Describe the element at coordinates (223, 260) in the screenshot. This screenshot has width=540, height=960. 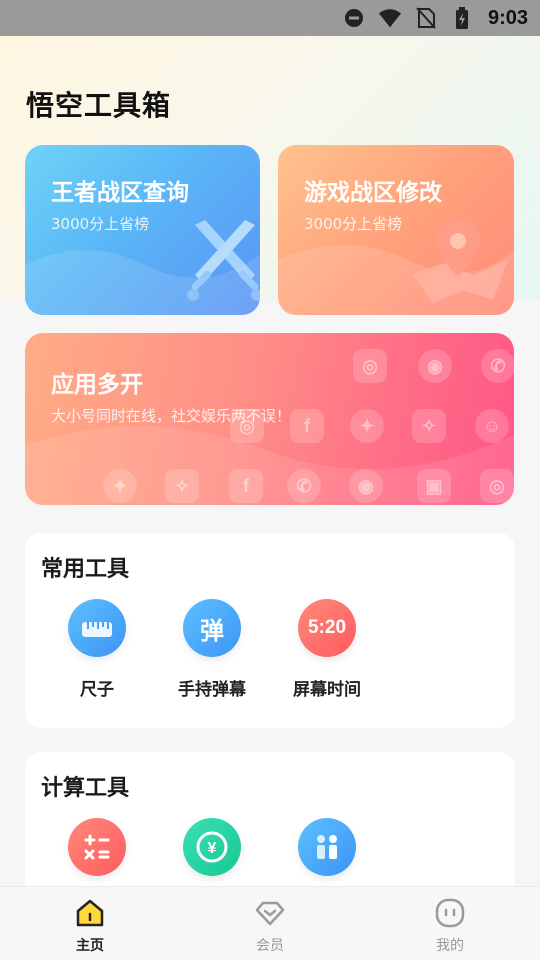
I see `crossed-swords-icon` at that location.